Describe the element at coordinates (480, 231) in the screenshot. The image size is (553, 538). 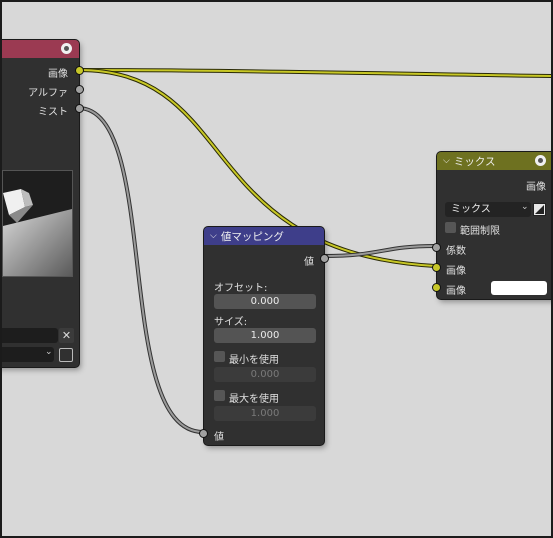
I see `clamp-label: 範囲制限` at that location.